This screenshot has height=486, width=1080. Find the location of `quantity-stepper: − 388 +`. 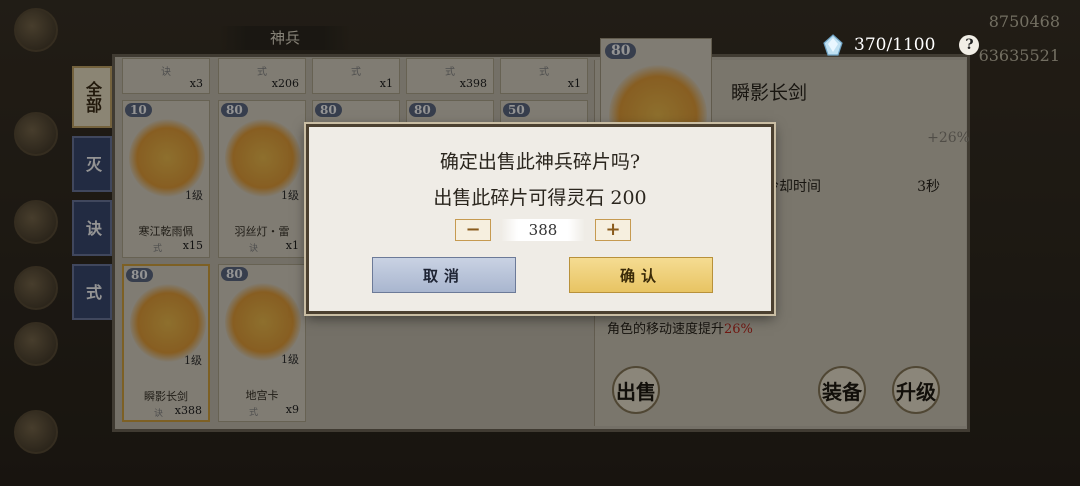

quantity-stepper: − 388 + is located at coordinates (543, 230).